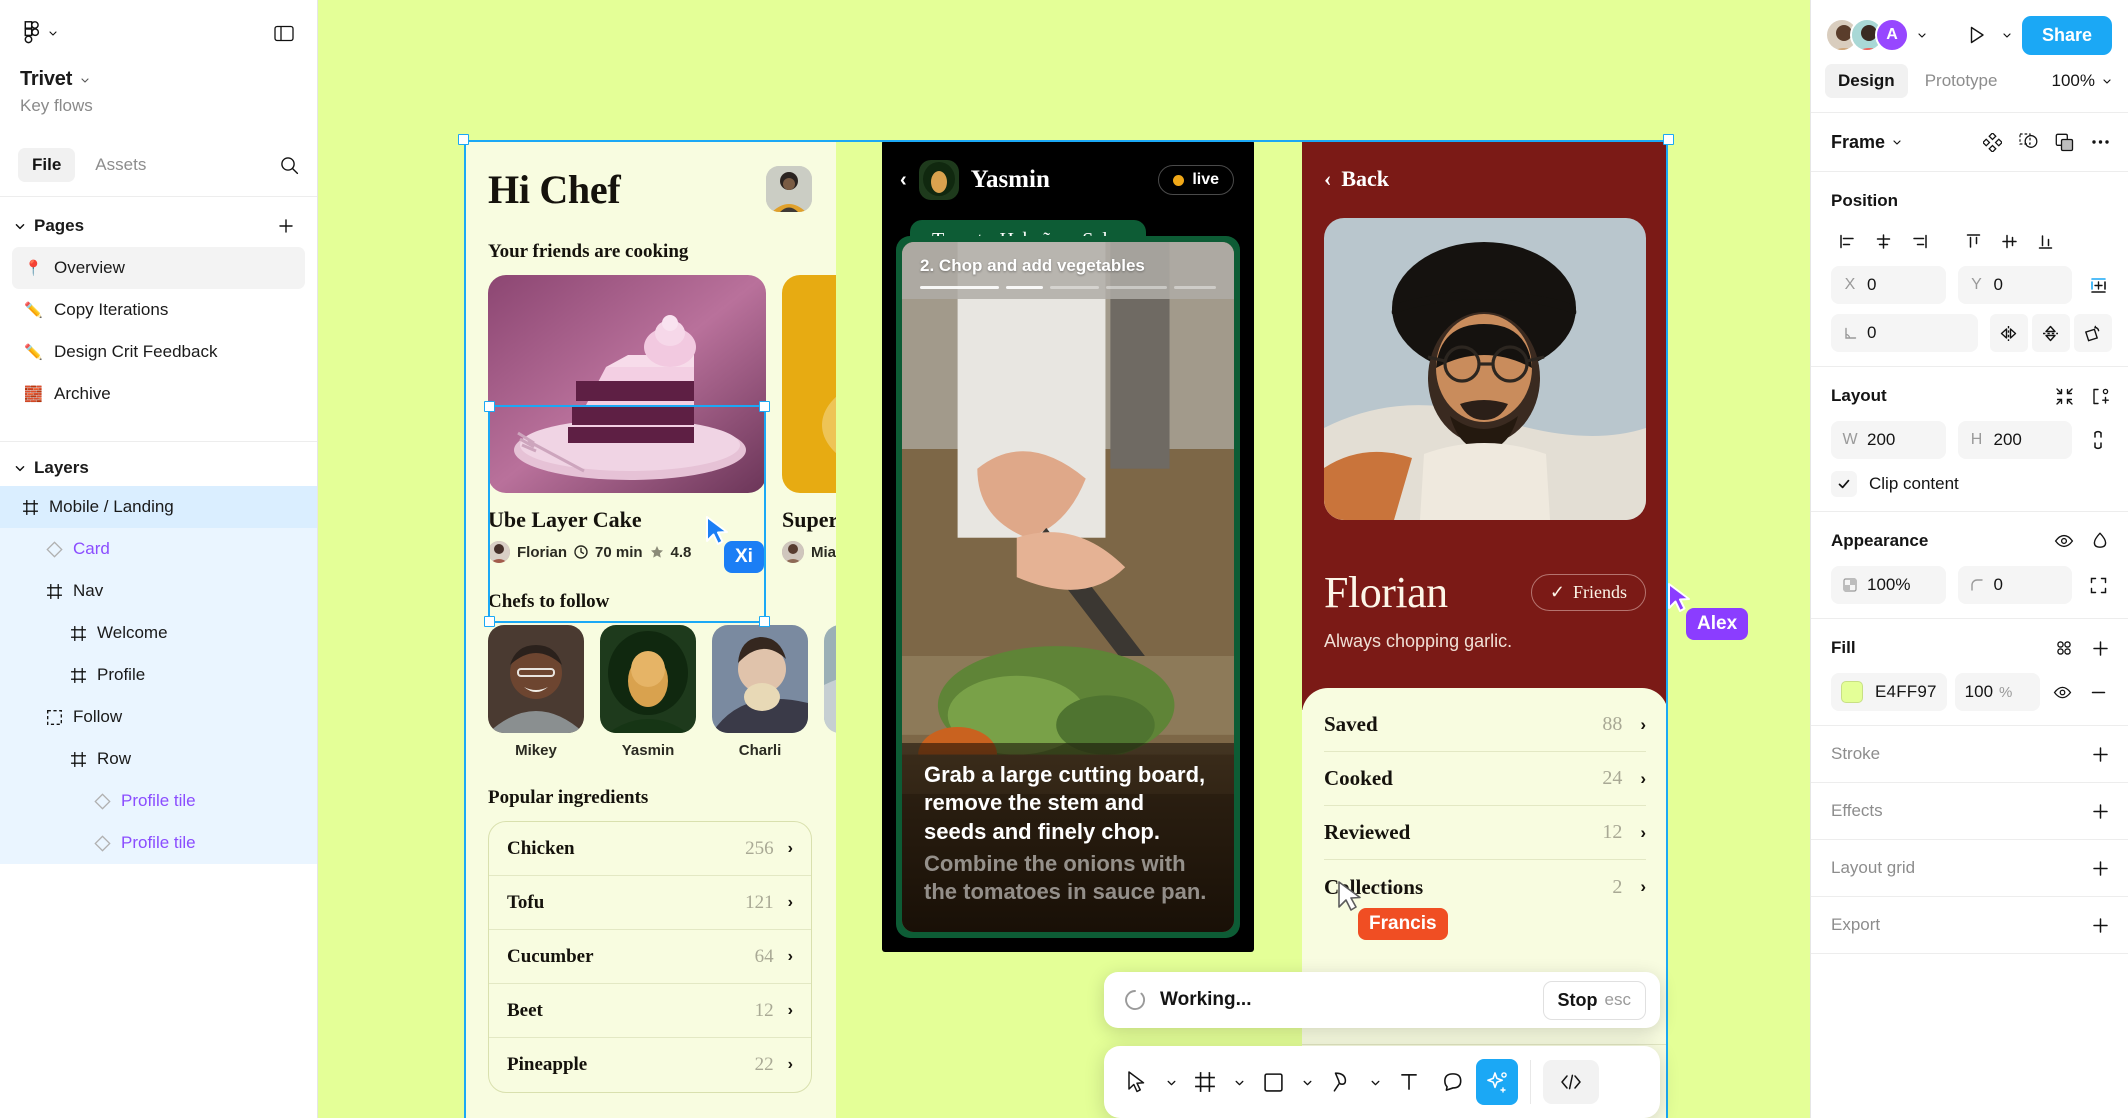 The width and height of the screenshot is (2128, 1118). Describe the element at coordinates (158, 801) in the screenshot. I see `layer-profile-tile-1: Profile tile` at that location.